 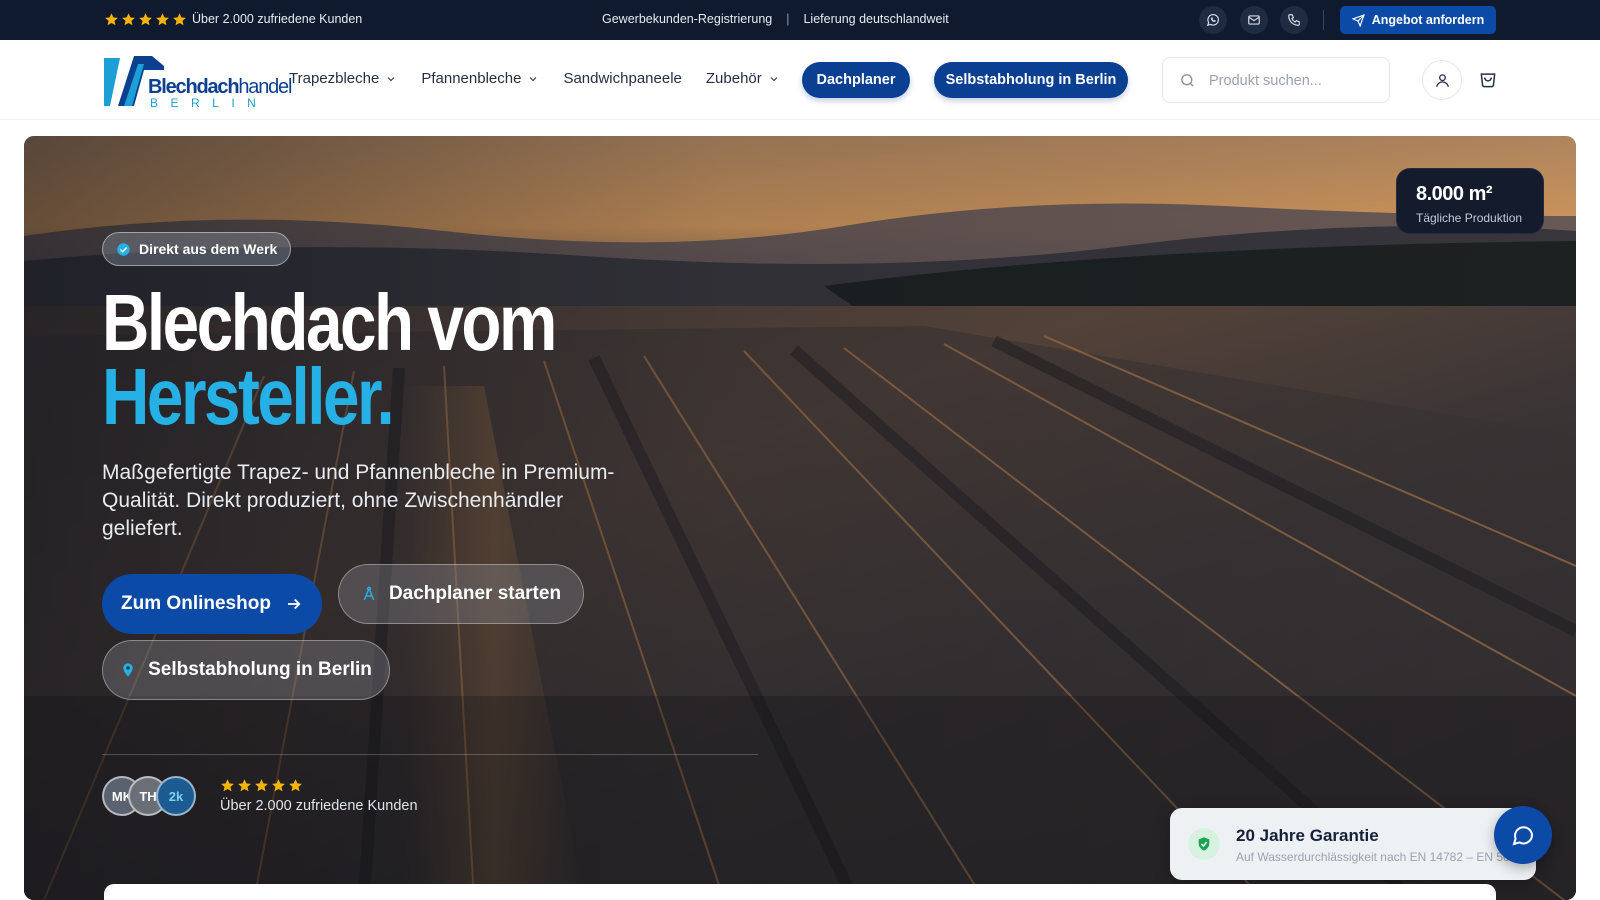 I want to click on mail-icon, so click(x=1254, y=20).